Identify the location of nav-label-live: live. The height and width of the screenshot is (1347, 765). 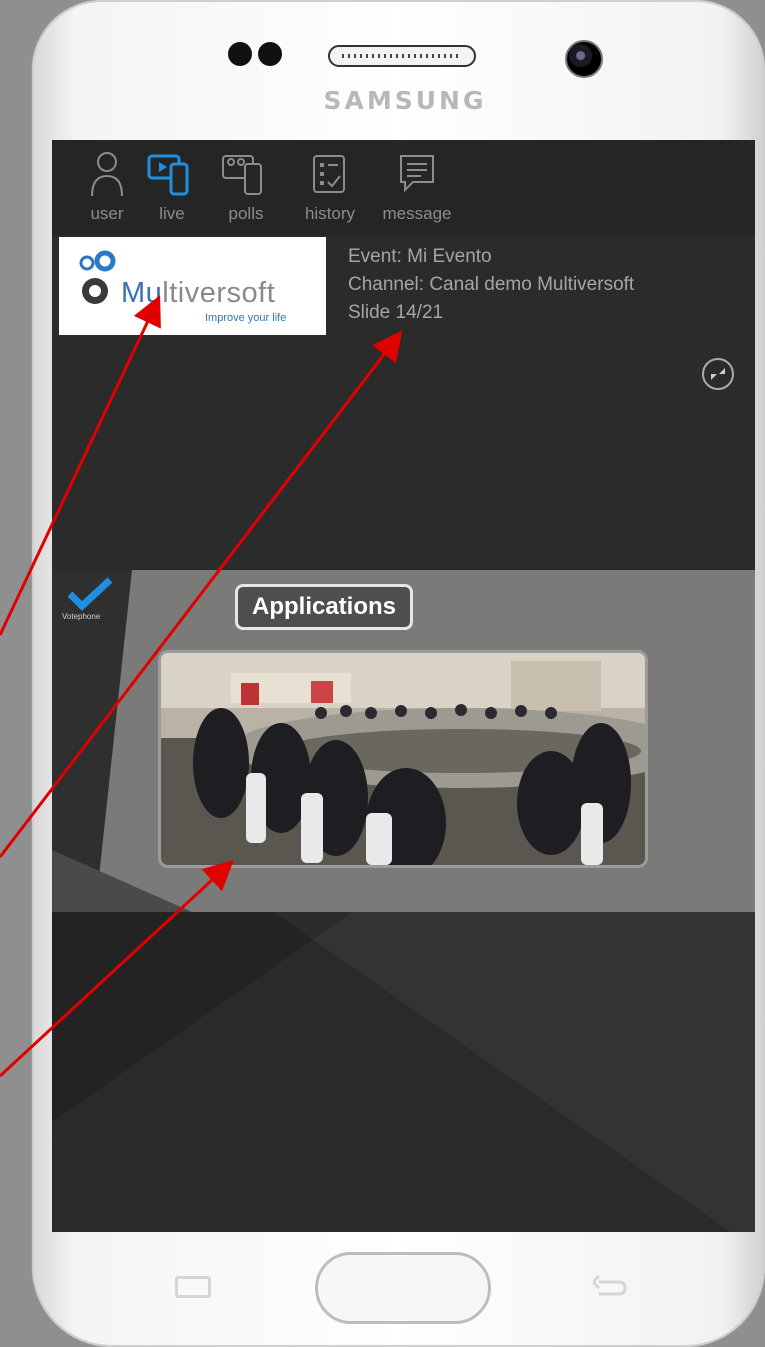
(172, 213).